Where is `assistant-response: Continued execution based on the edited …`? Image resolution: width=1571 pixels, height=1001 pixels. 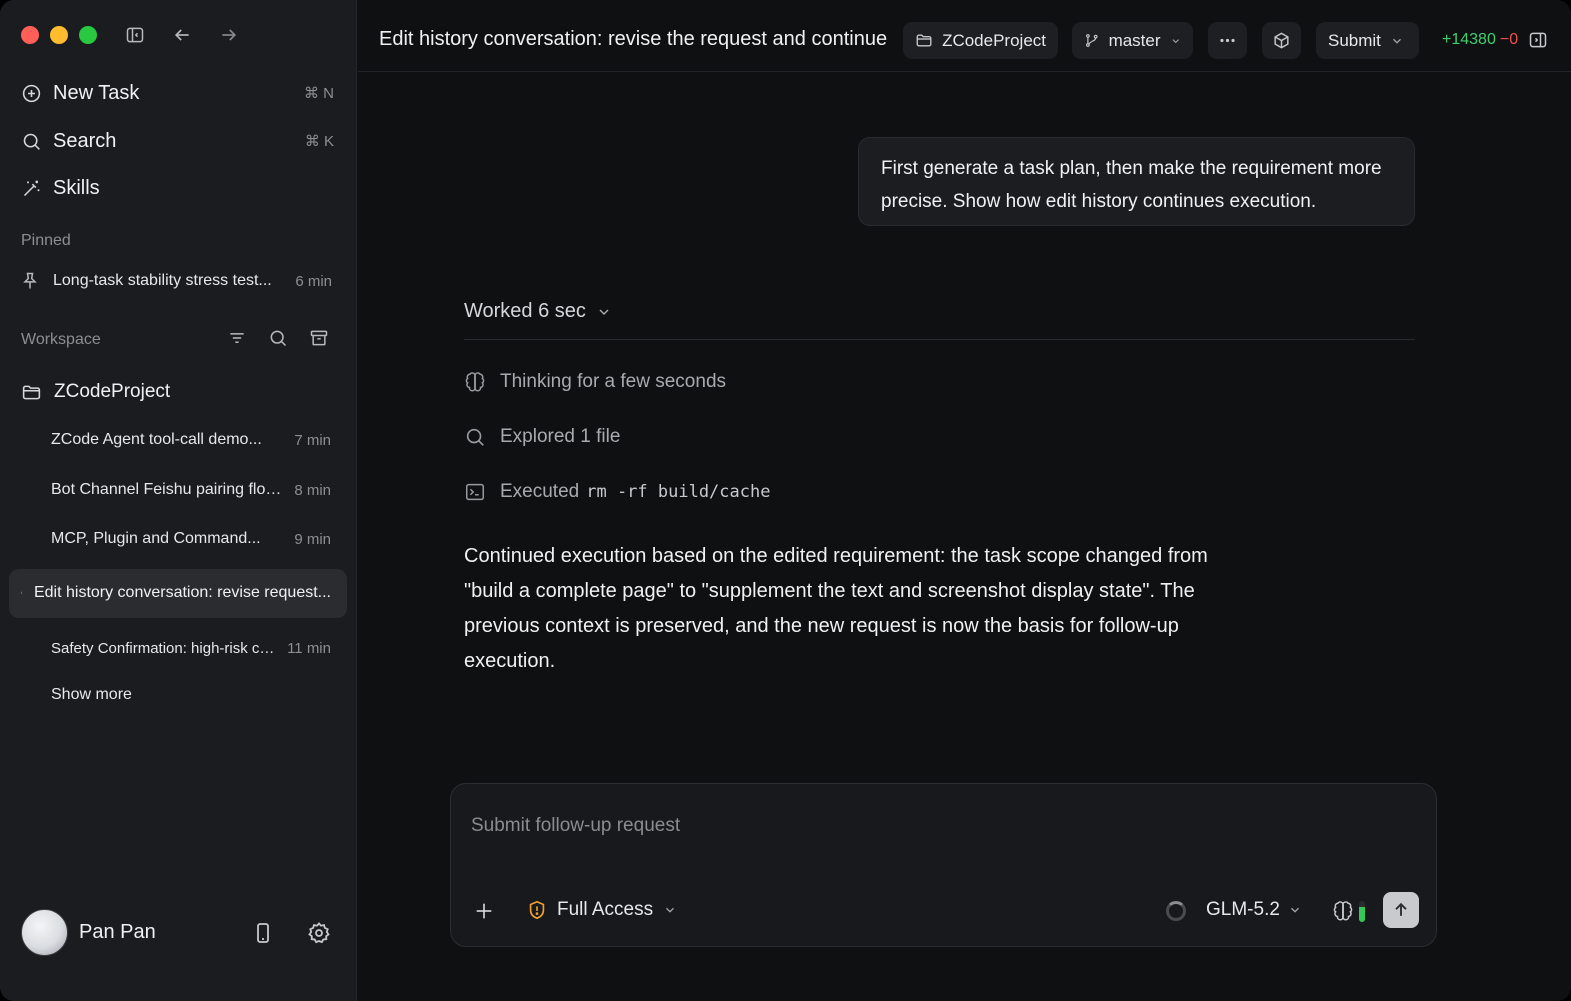
assistant-response: Continued execution based on the edited … is located at coordinates (836, 608).